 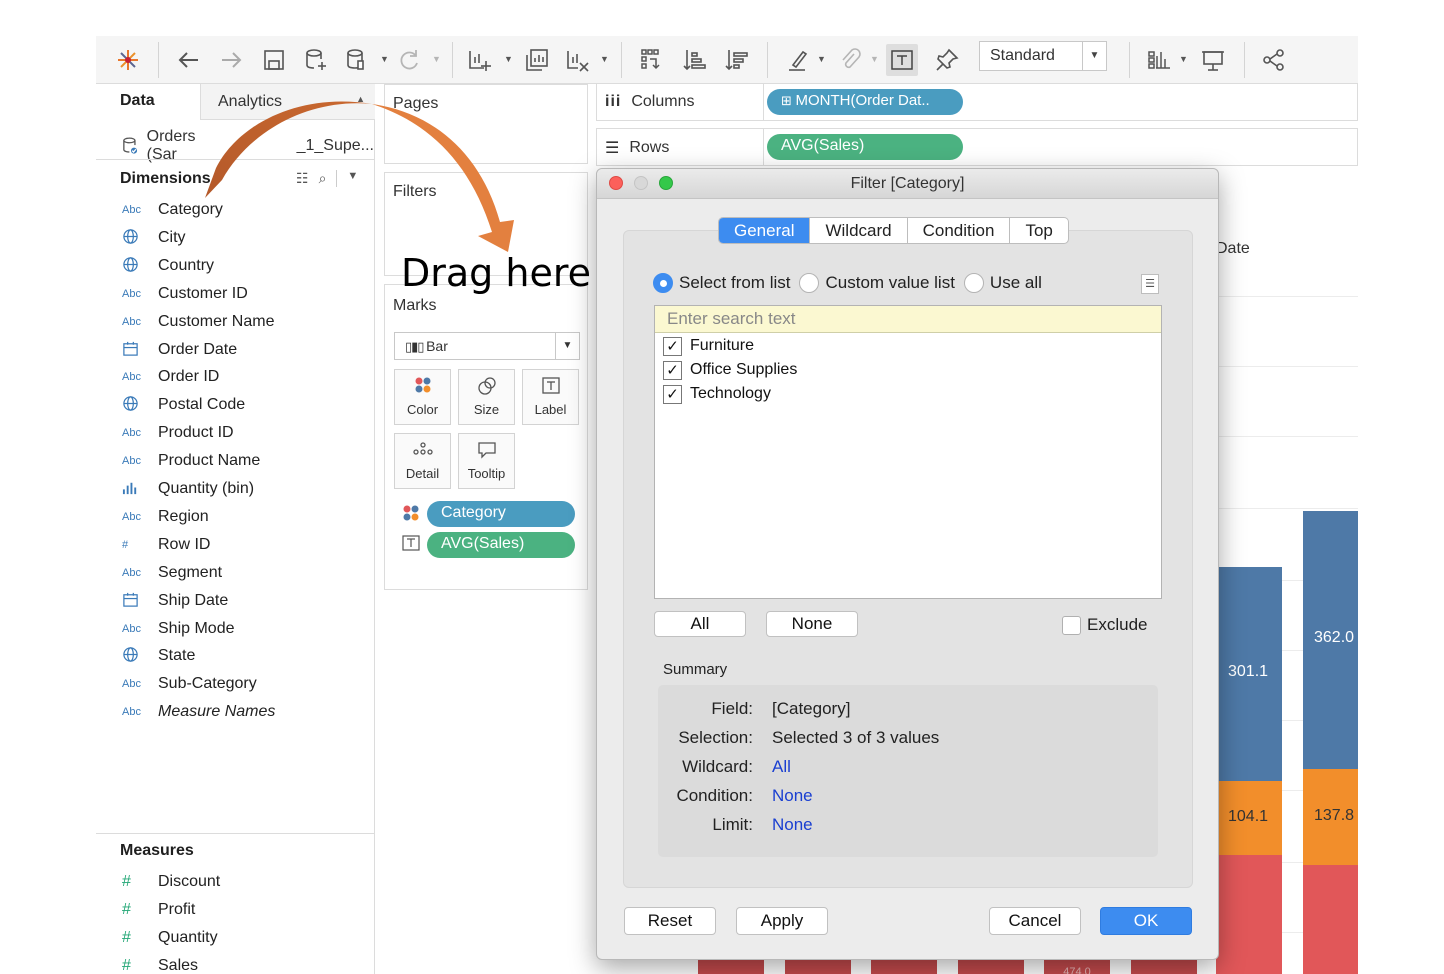 I want to click on detail-button: Detail, so click(x=422, y=461).